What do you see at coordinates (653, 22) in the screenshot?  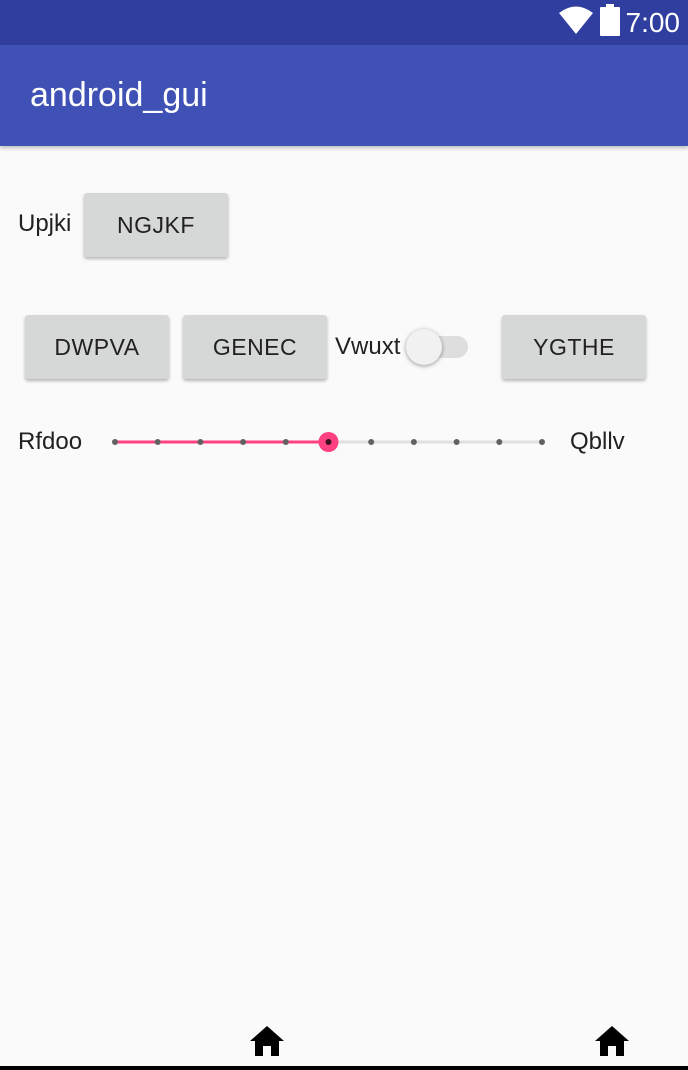 I see `status-time: 7:00` at bounding box center [653, 22].